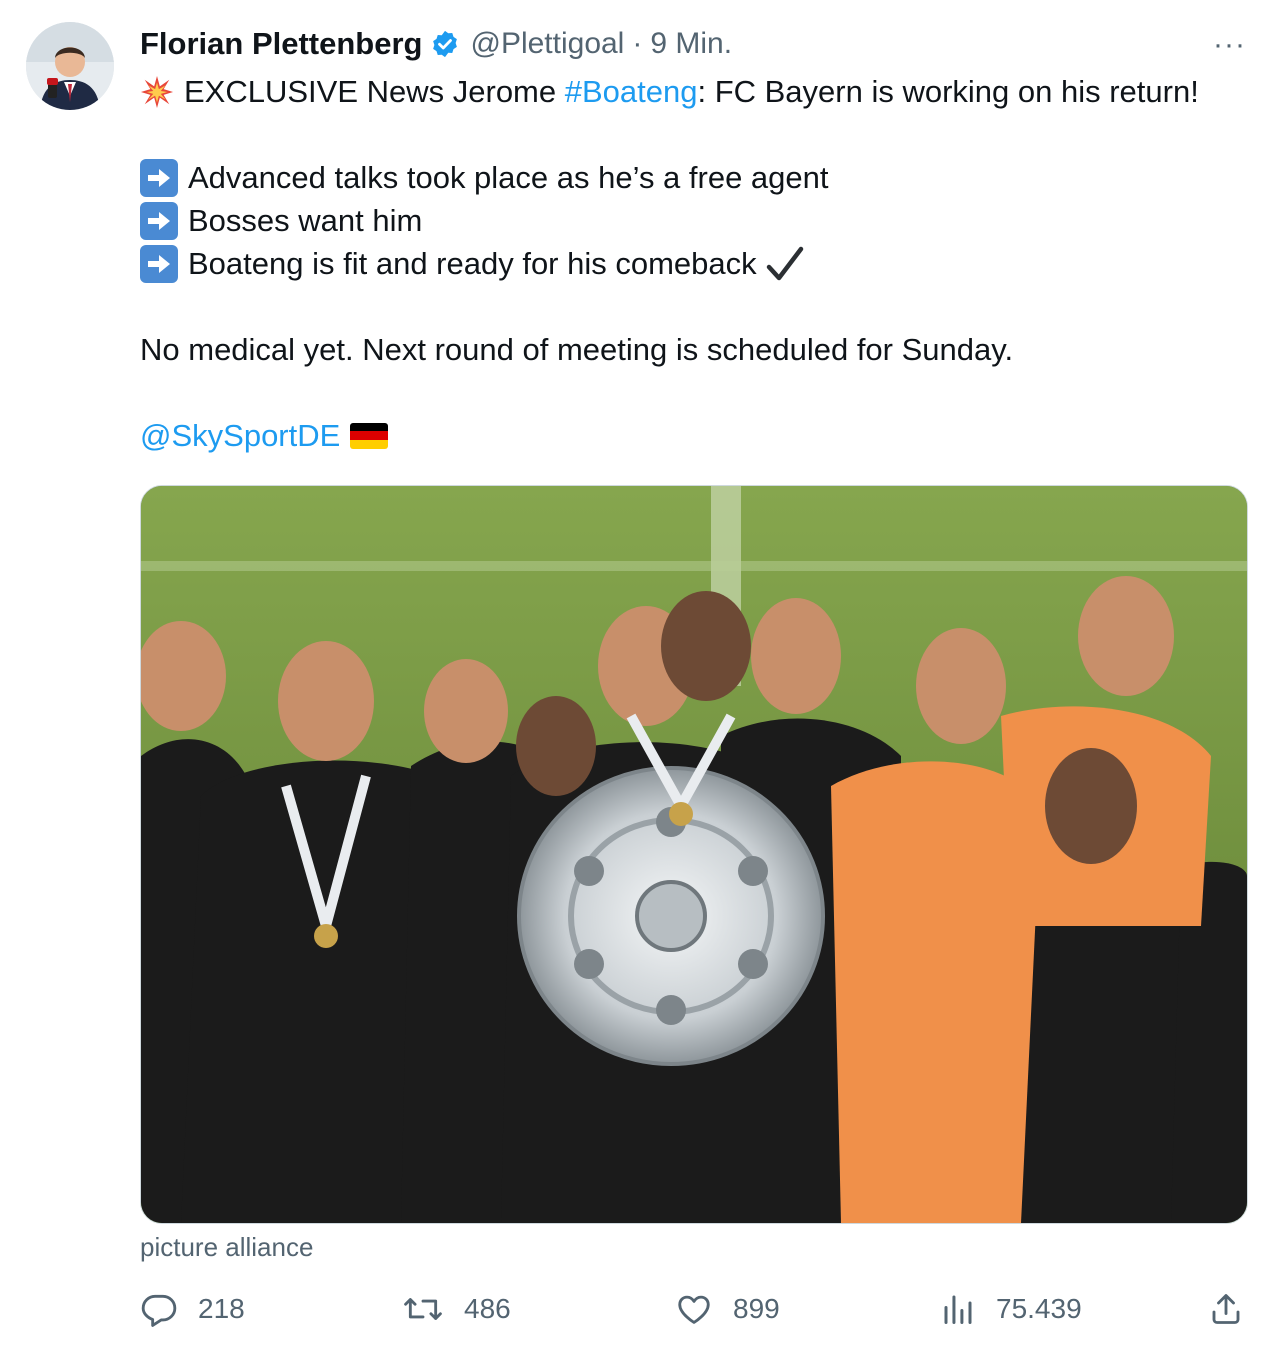  What do you see at coordinates (305, 220) in the screenshot?
I see `bullet-text: Bosses want him` at bounding box center [305, 220].